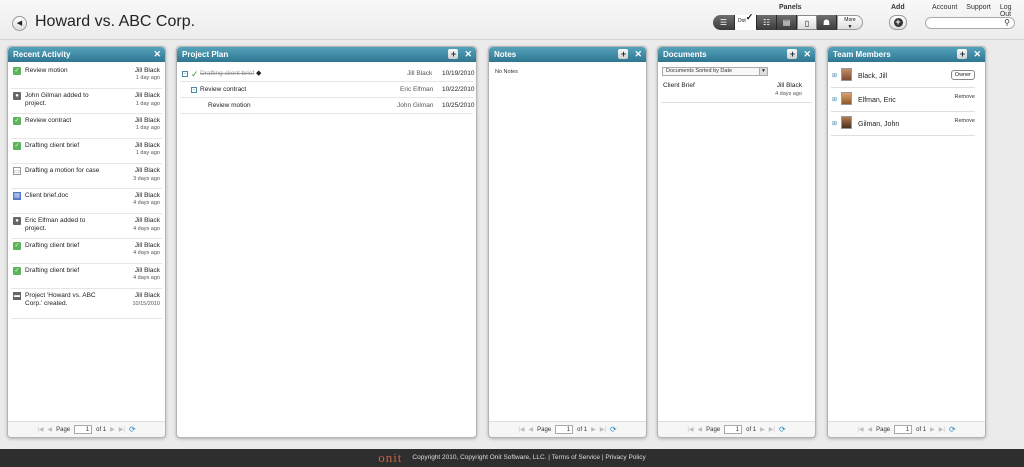  What do you see at coordinates (567, 54) in the screenshot?
I see `panel-header: Notes + ✕` at bounding box center [567, 54].